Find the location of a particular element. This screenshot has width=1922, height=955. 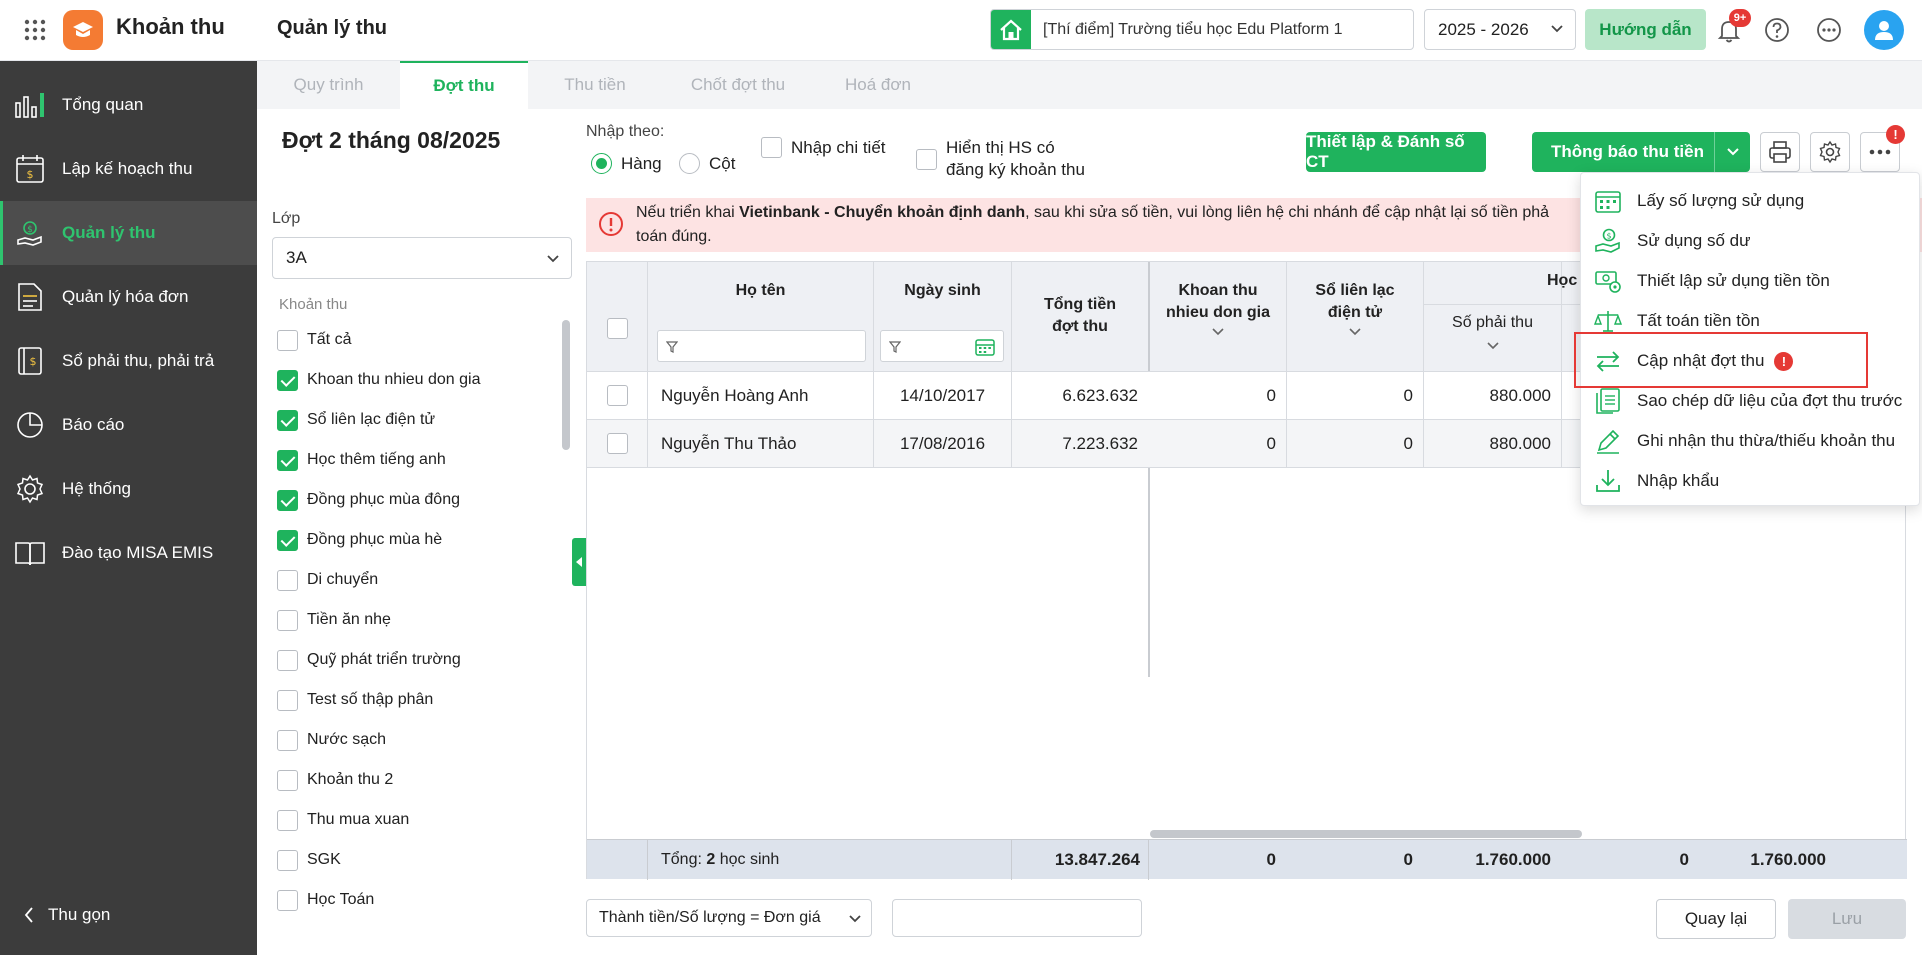

year-select: 2025 - 2026 is located at coordinates (1500, 29).